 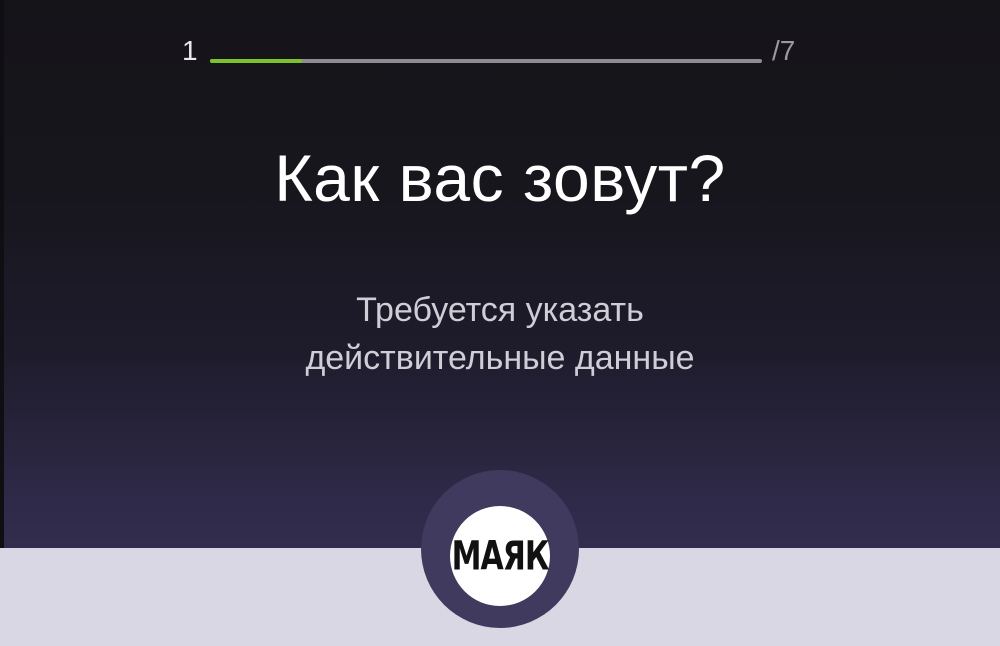 I want to click on mayak-logo-icon: МАЯК, so click(x=500, y=556).